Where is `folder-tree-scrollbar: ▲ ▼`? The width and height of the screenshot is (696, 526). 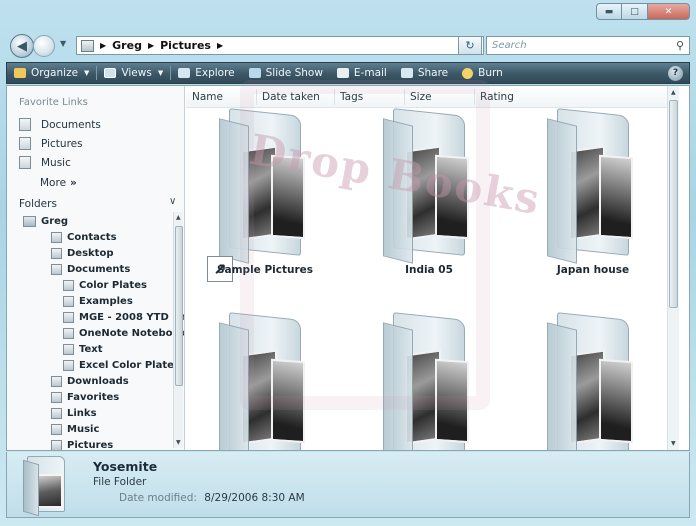
folder-tree-scrollbar: ▲ ▼ is located at coordinates (178, 330).